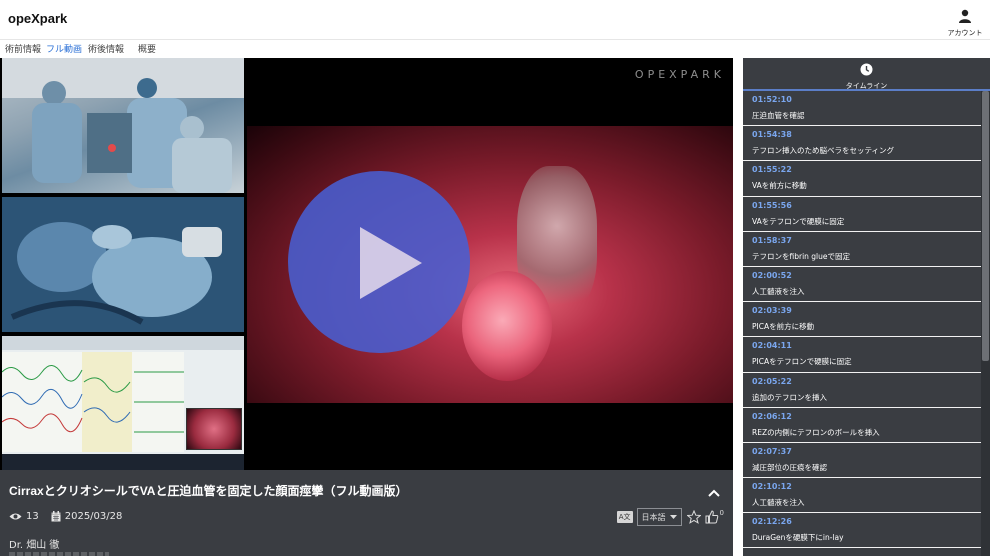 The image size is (990, 556). I want to click on caret-down-icon, so click(673, 517).